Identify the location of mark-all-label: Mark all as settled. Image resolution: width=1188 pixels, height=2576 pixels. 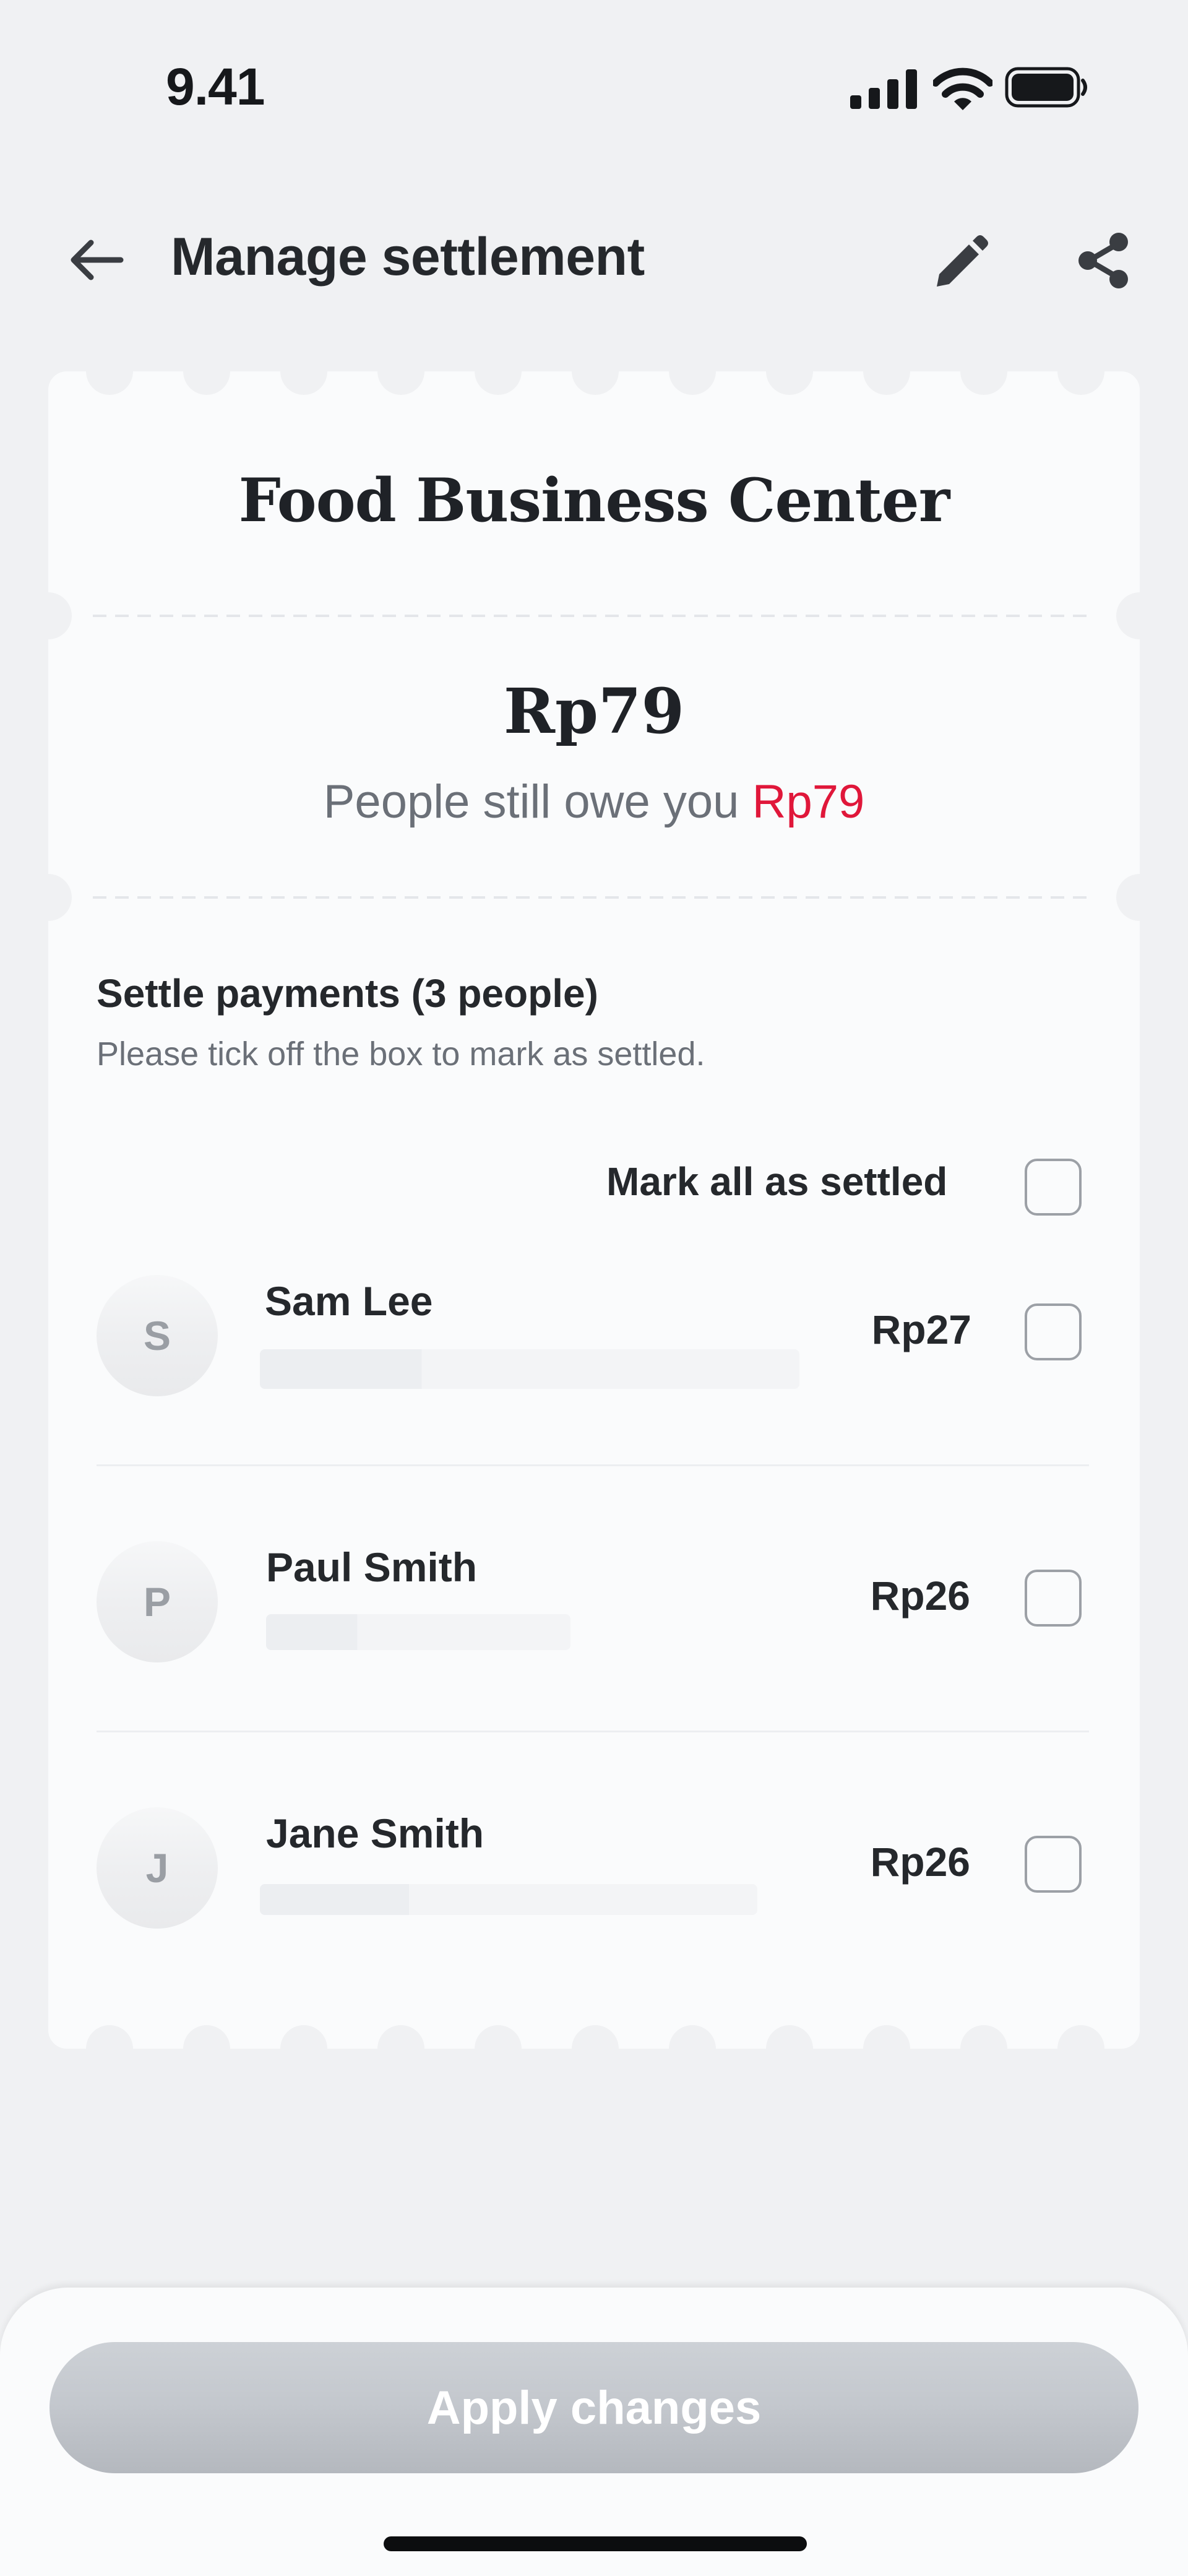
(777, 1181).